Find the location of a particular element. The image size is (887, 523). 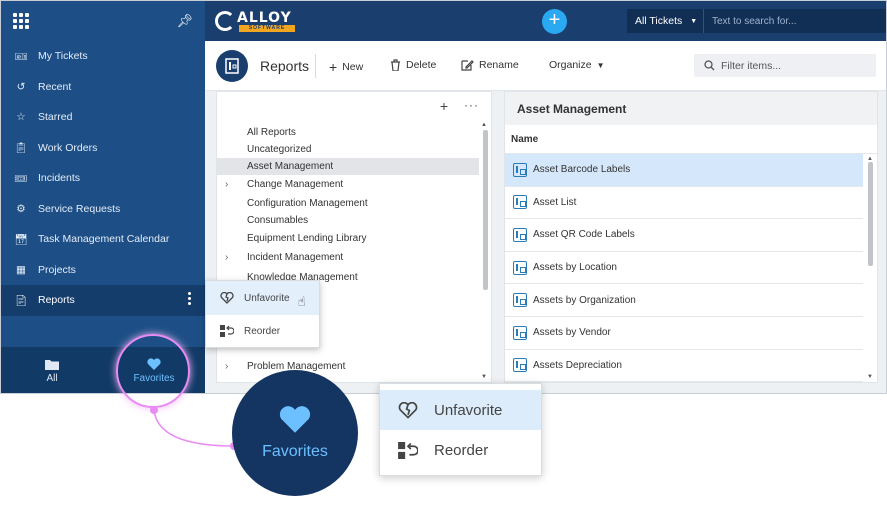

report-row-label: Asset Barcode Labels is located at coordinates (582, 170).